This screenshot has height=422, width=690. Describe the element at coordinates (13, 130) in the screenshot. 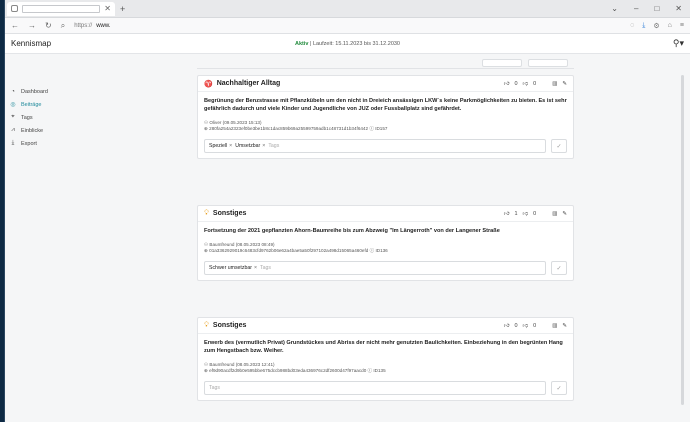

I see `insights-icon: ⩘` at that location.